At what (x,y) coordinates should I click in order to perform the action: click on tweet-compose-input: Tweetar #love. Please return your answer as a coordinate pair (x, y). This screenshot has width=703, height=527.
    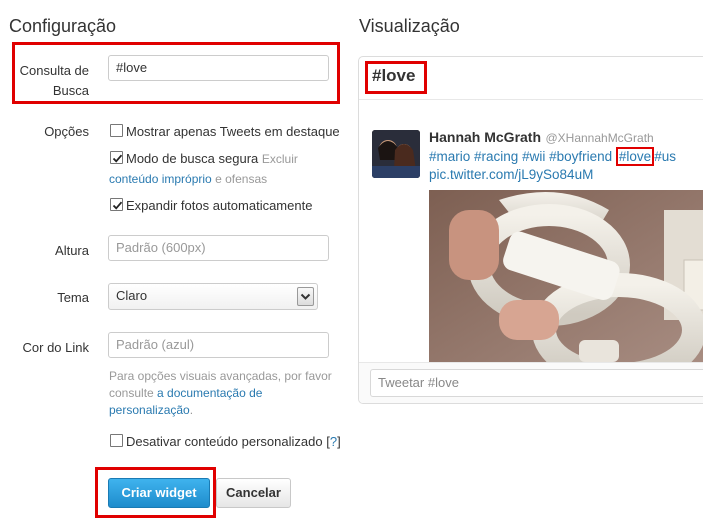
    Looking at the image, I should click on (536, 383).